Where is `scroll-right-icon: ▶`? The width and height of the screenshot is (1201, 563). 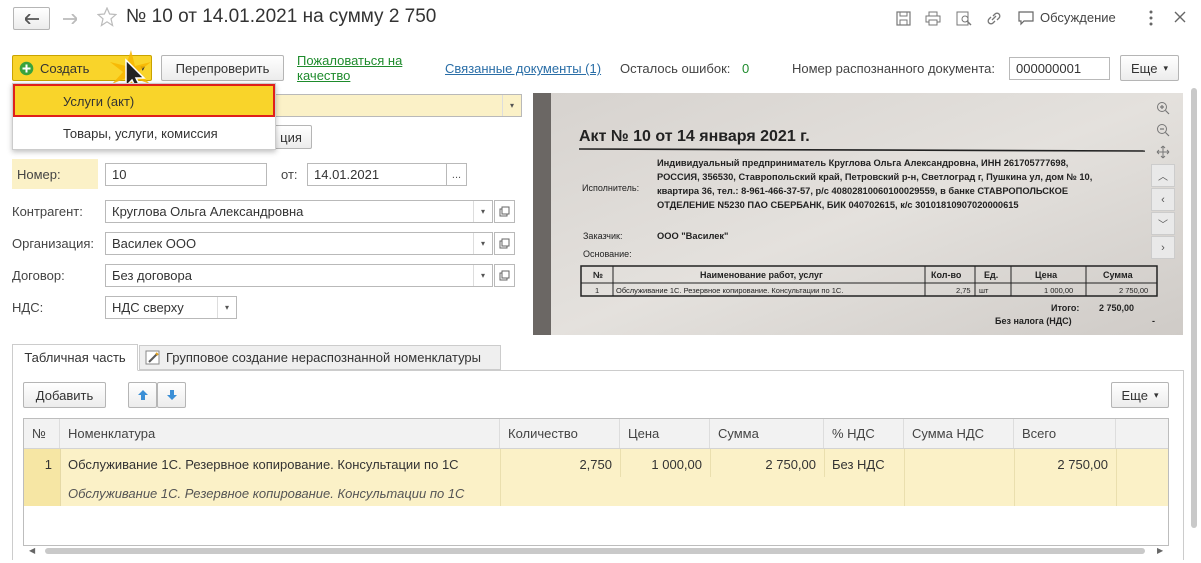
scroll-right-icon: ▶ is located at coordinates (1160, 550).